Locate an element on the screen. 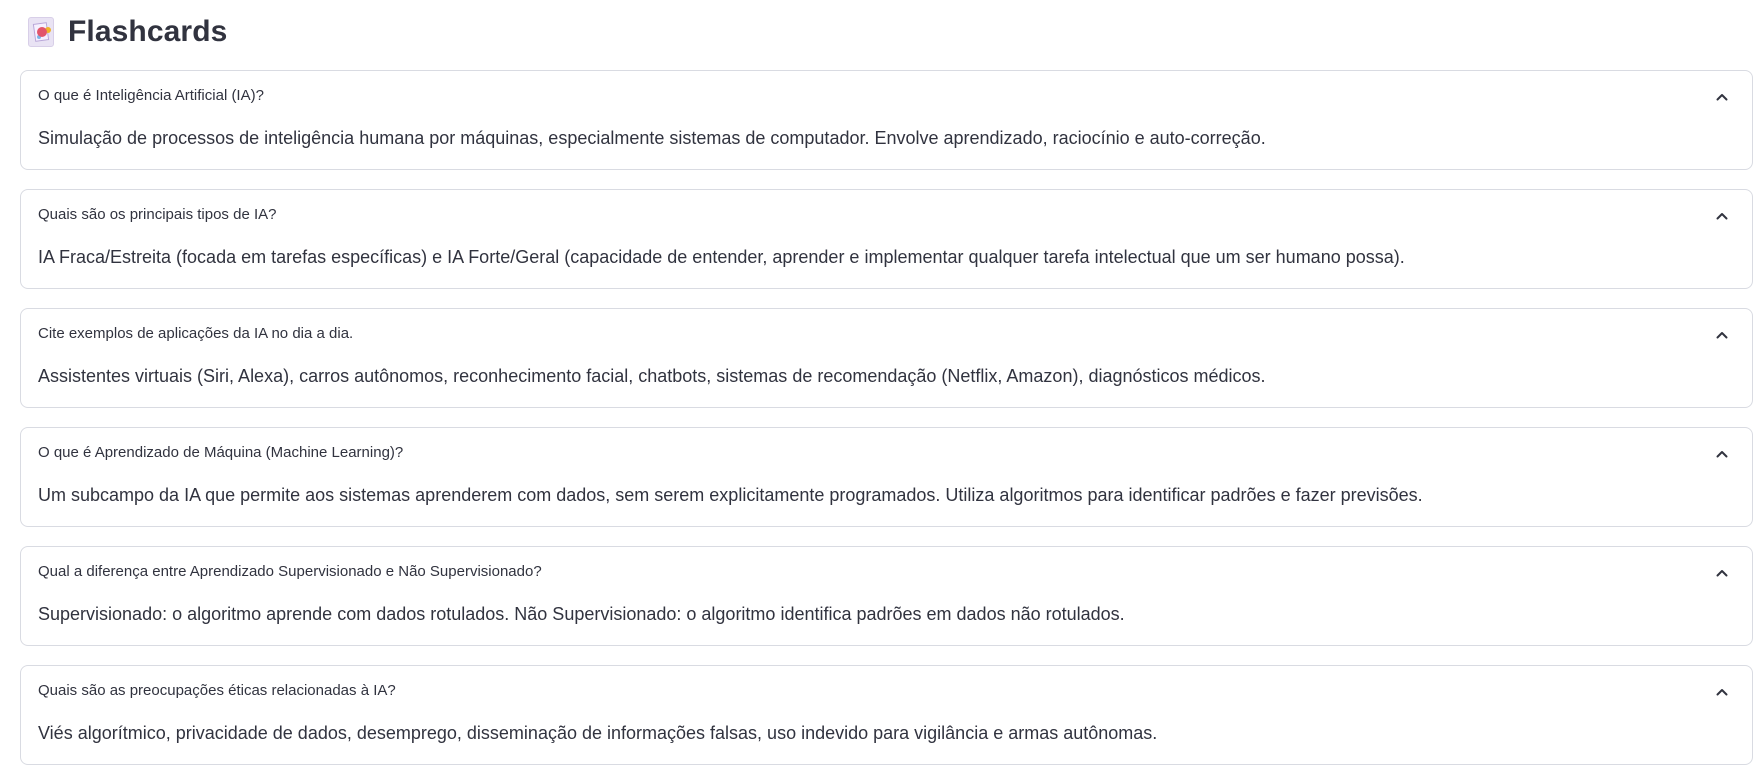 Image resolution: width=1764 pixels, height=784 pixels. page-title: Flashcards is located at coordinates (148, 31).